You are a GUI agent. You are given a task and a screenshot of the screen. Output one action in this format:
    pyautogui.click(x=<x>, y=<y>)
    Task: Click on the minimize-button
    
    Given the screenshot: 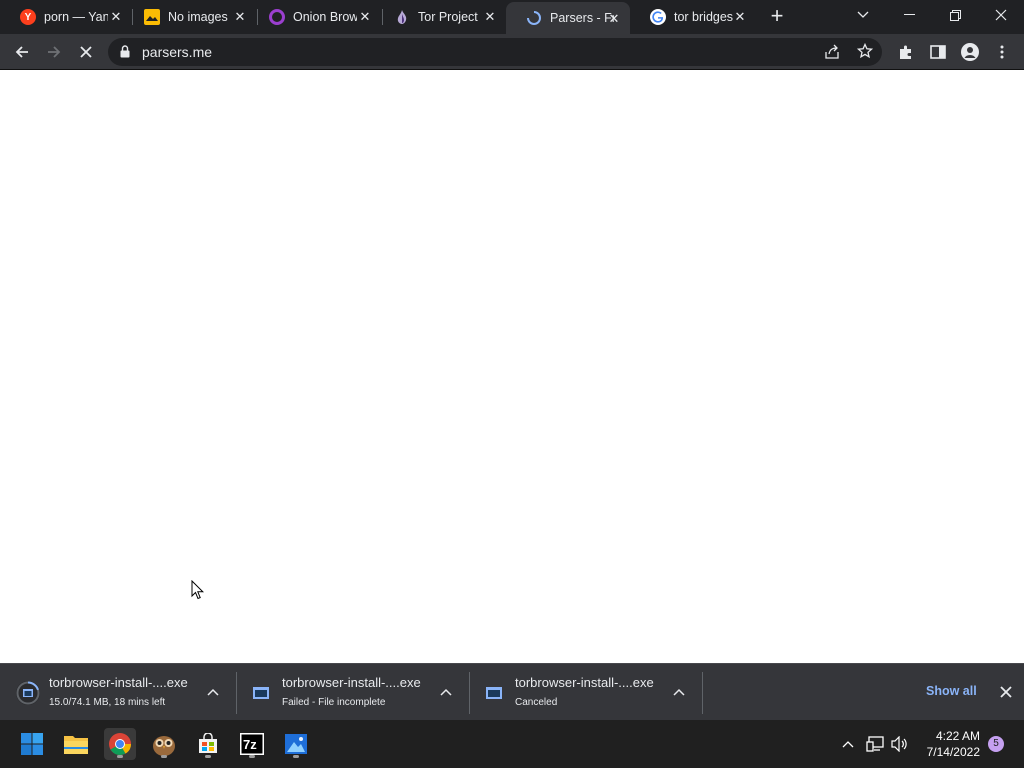 What is the action you would take?
    pyautogui.click(x=909, y=15)
    